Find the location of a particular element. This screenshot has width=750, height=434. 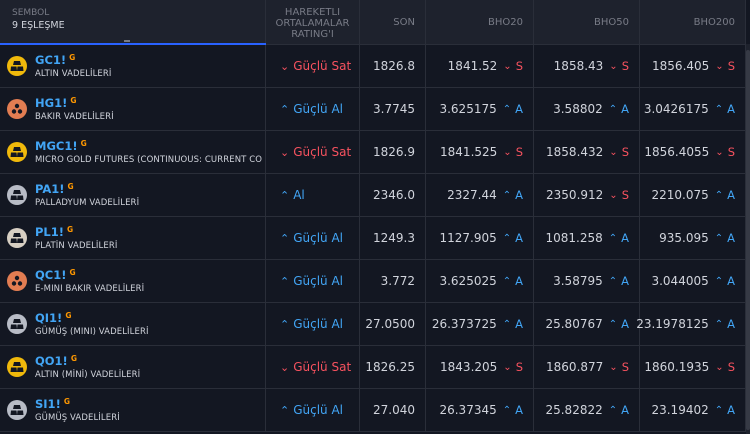

bho200-cell: 2210.075 ⌃ A is located at coordinates (693, 195).